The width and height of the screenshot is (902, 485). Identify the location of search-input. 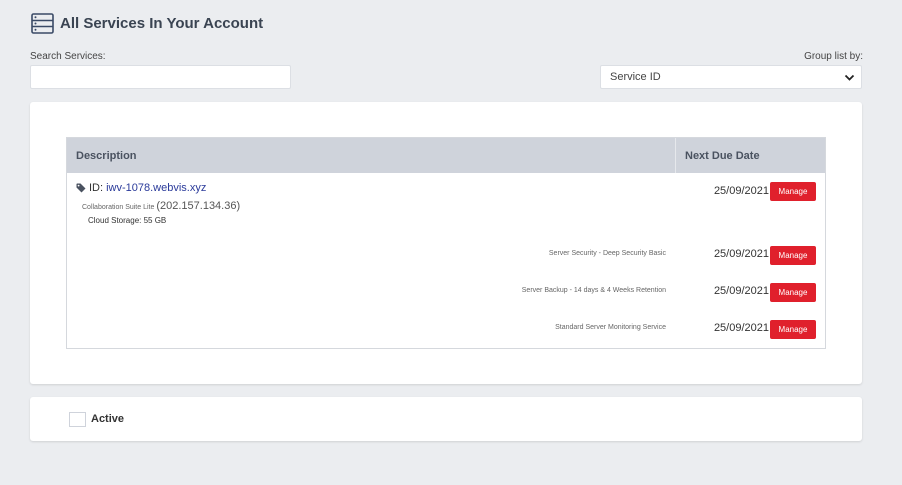
(160, 77).